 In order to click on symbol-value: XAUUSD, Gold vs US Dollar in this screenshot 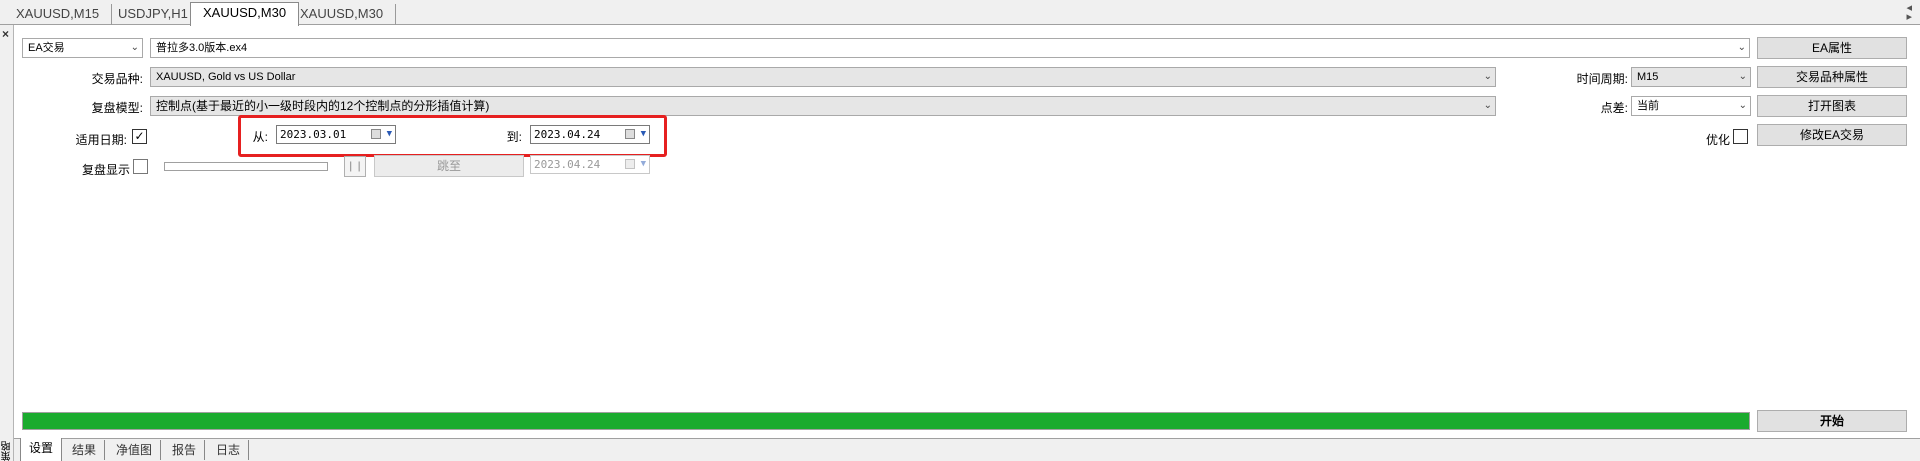, I will do `click(226, 77)`.